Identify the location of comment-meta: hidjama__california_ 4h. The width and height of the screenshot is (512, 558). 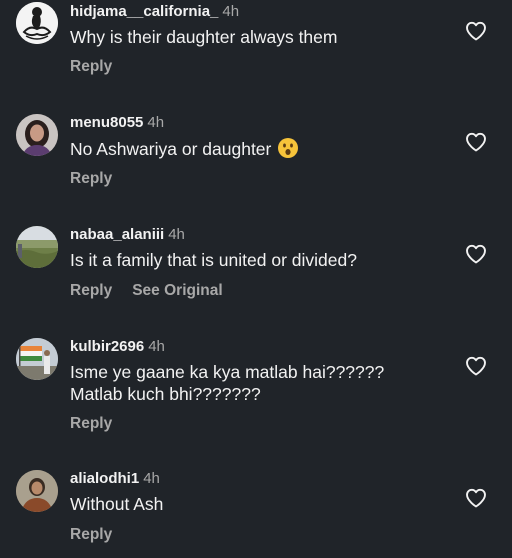
(154, 12).